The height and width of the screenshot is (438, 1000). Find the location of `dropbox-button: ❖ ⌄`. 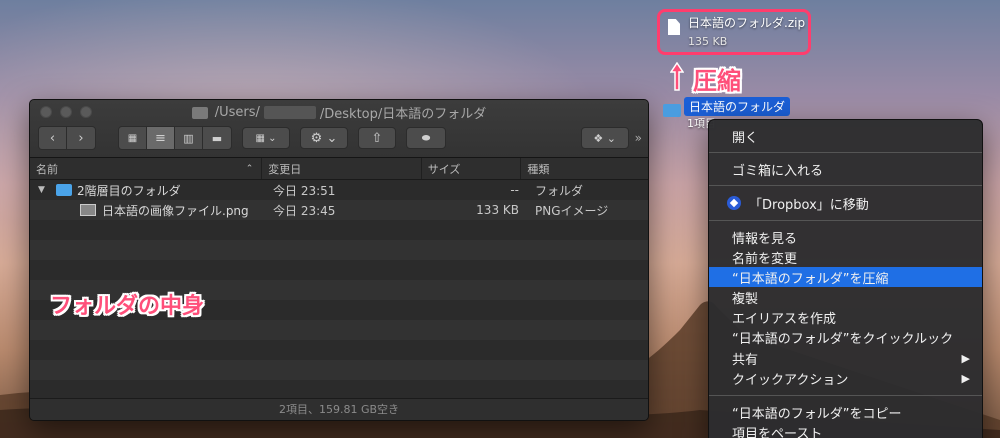

dropbox-button: ❖ ⌄ is located at coordinates (604, 138).